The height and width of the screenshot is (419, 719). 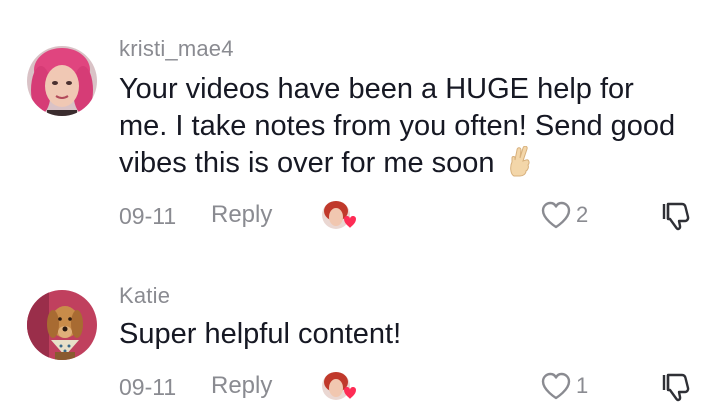 I want to click on like-count: 1, so click(x=582, y=385).